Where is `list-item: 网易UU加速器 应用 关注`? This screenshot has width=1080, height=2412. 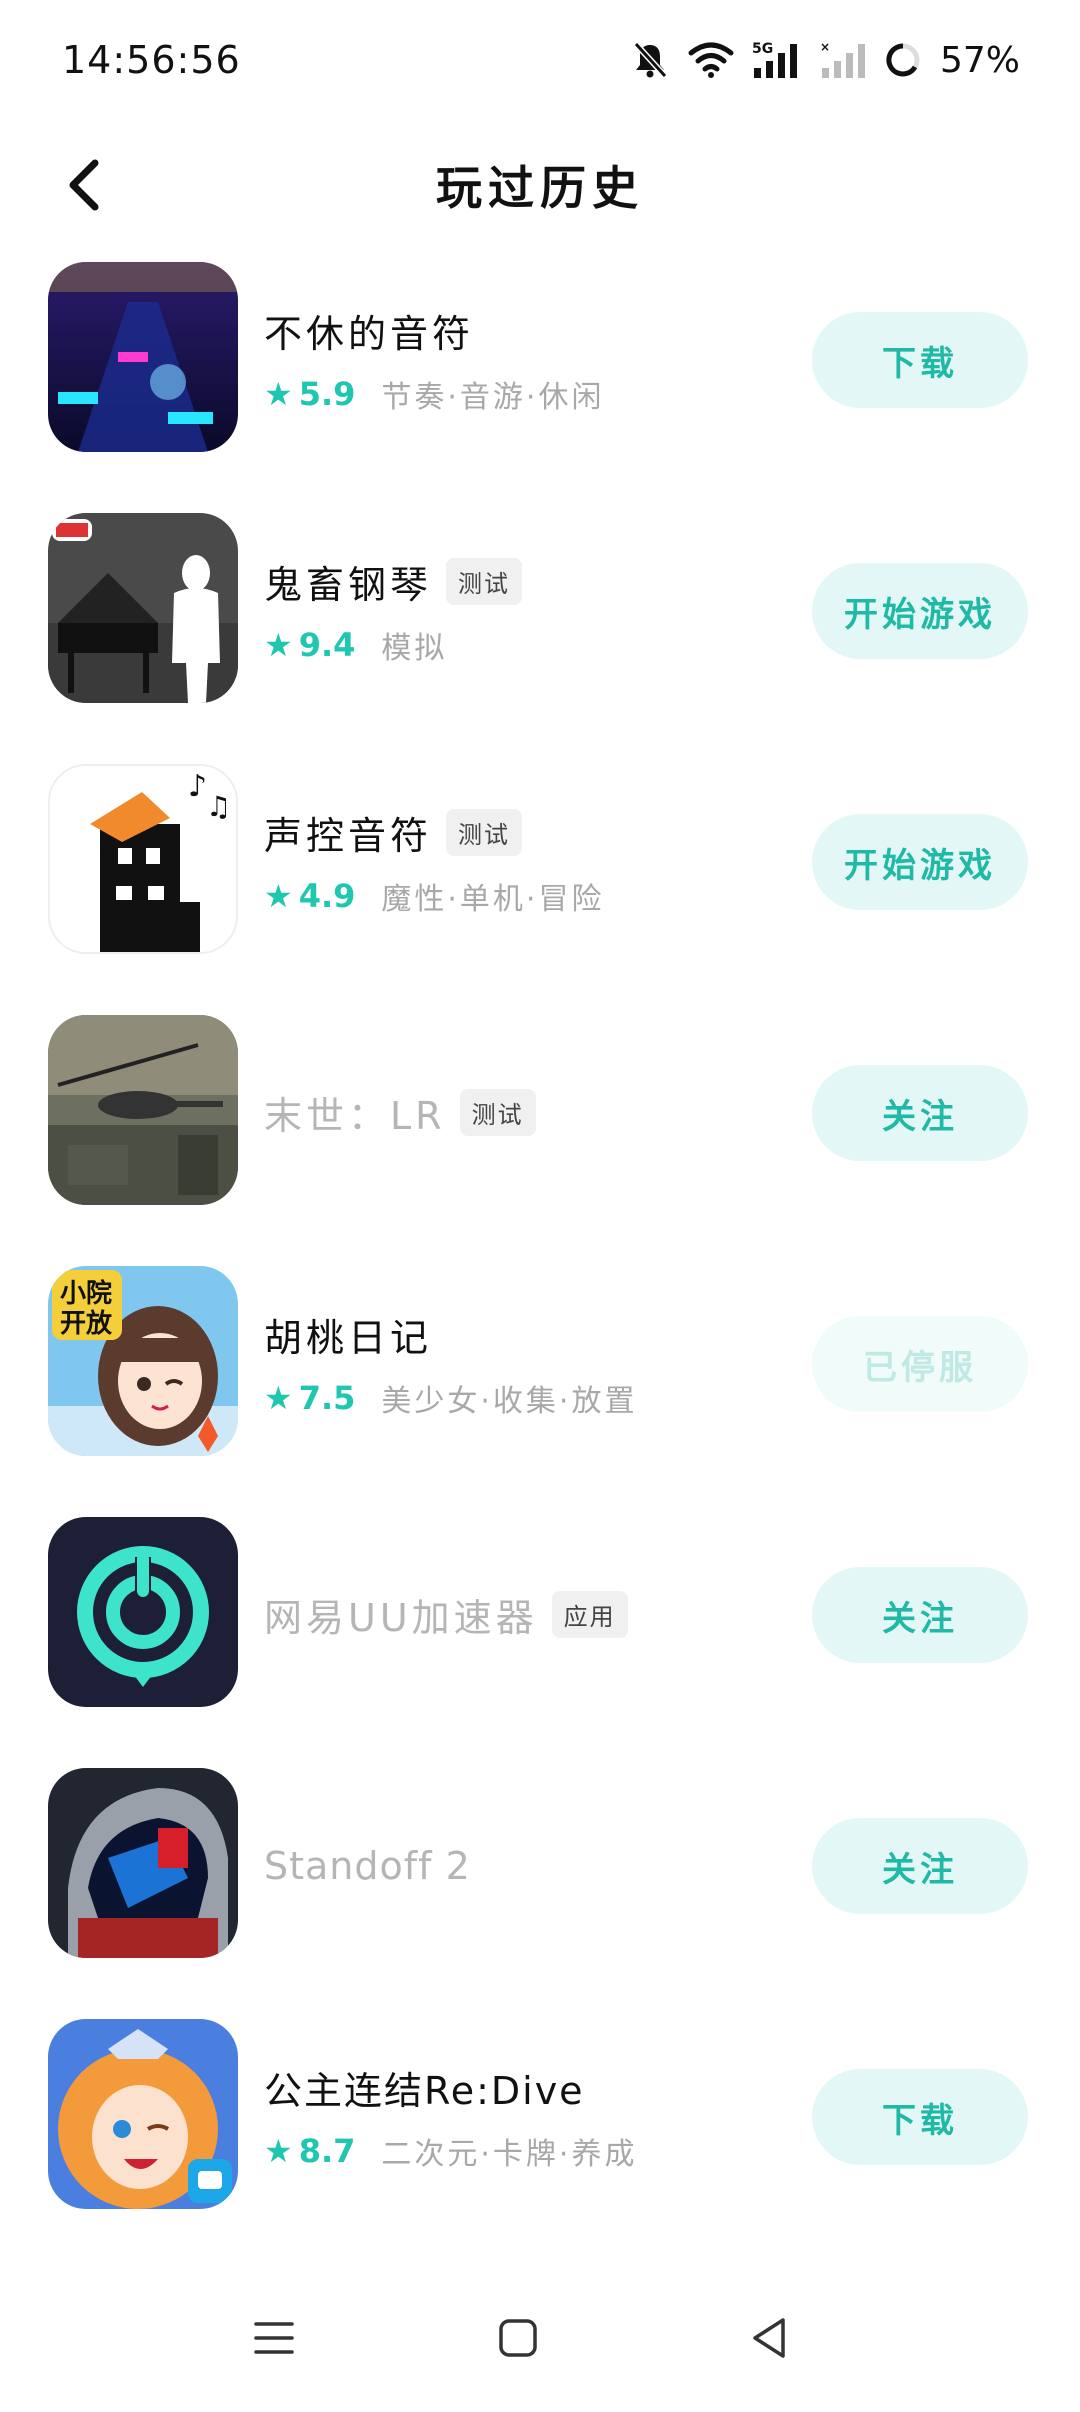
list-item: 网易UU加速器 应用 关注 is located at coordinates (540, 1614).